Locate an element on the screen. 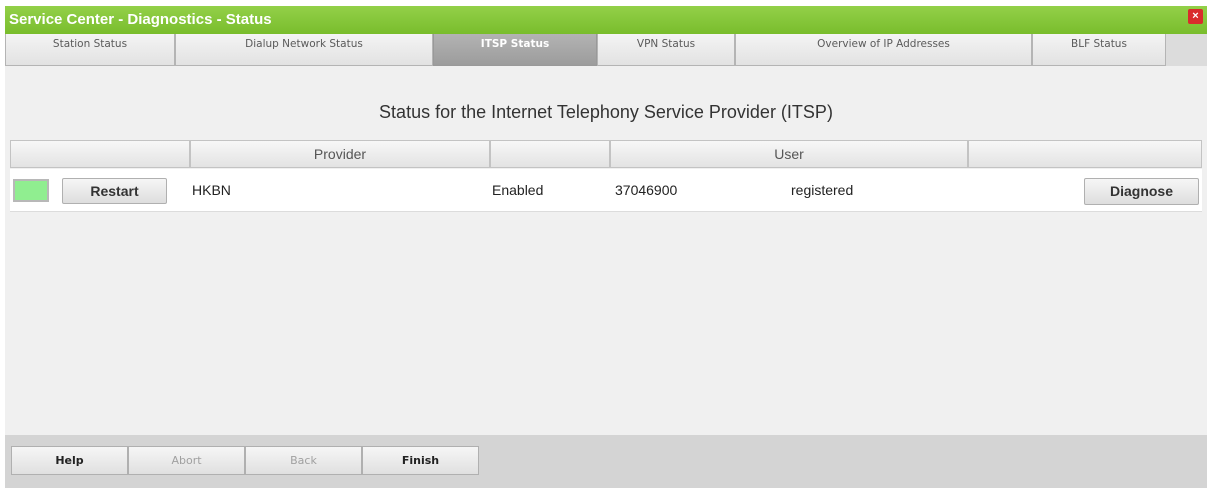 This screenshot has width=1212, height=488. abort-button: Abort is located at coordinates (186, 460).